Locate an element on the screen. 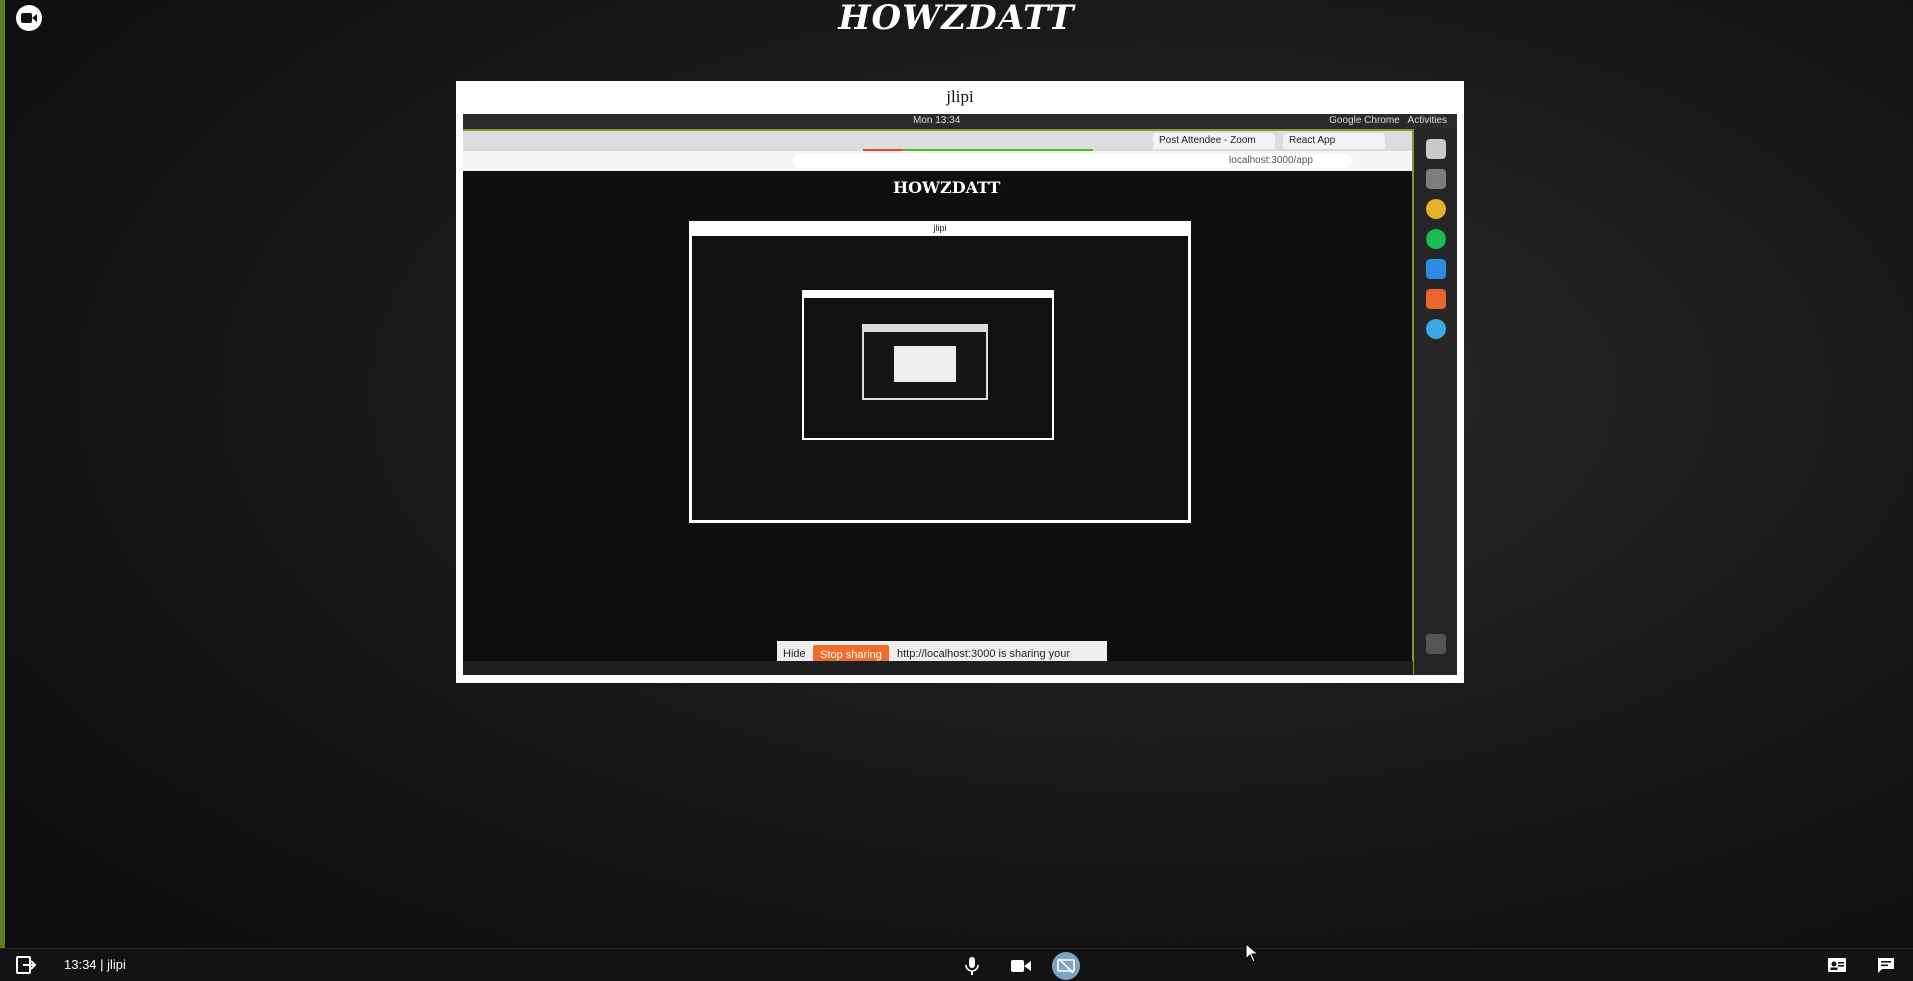 This screenshot has height=981, width=1913. terminal-icon is located at coordinates (1436, 179).